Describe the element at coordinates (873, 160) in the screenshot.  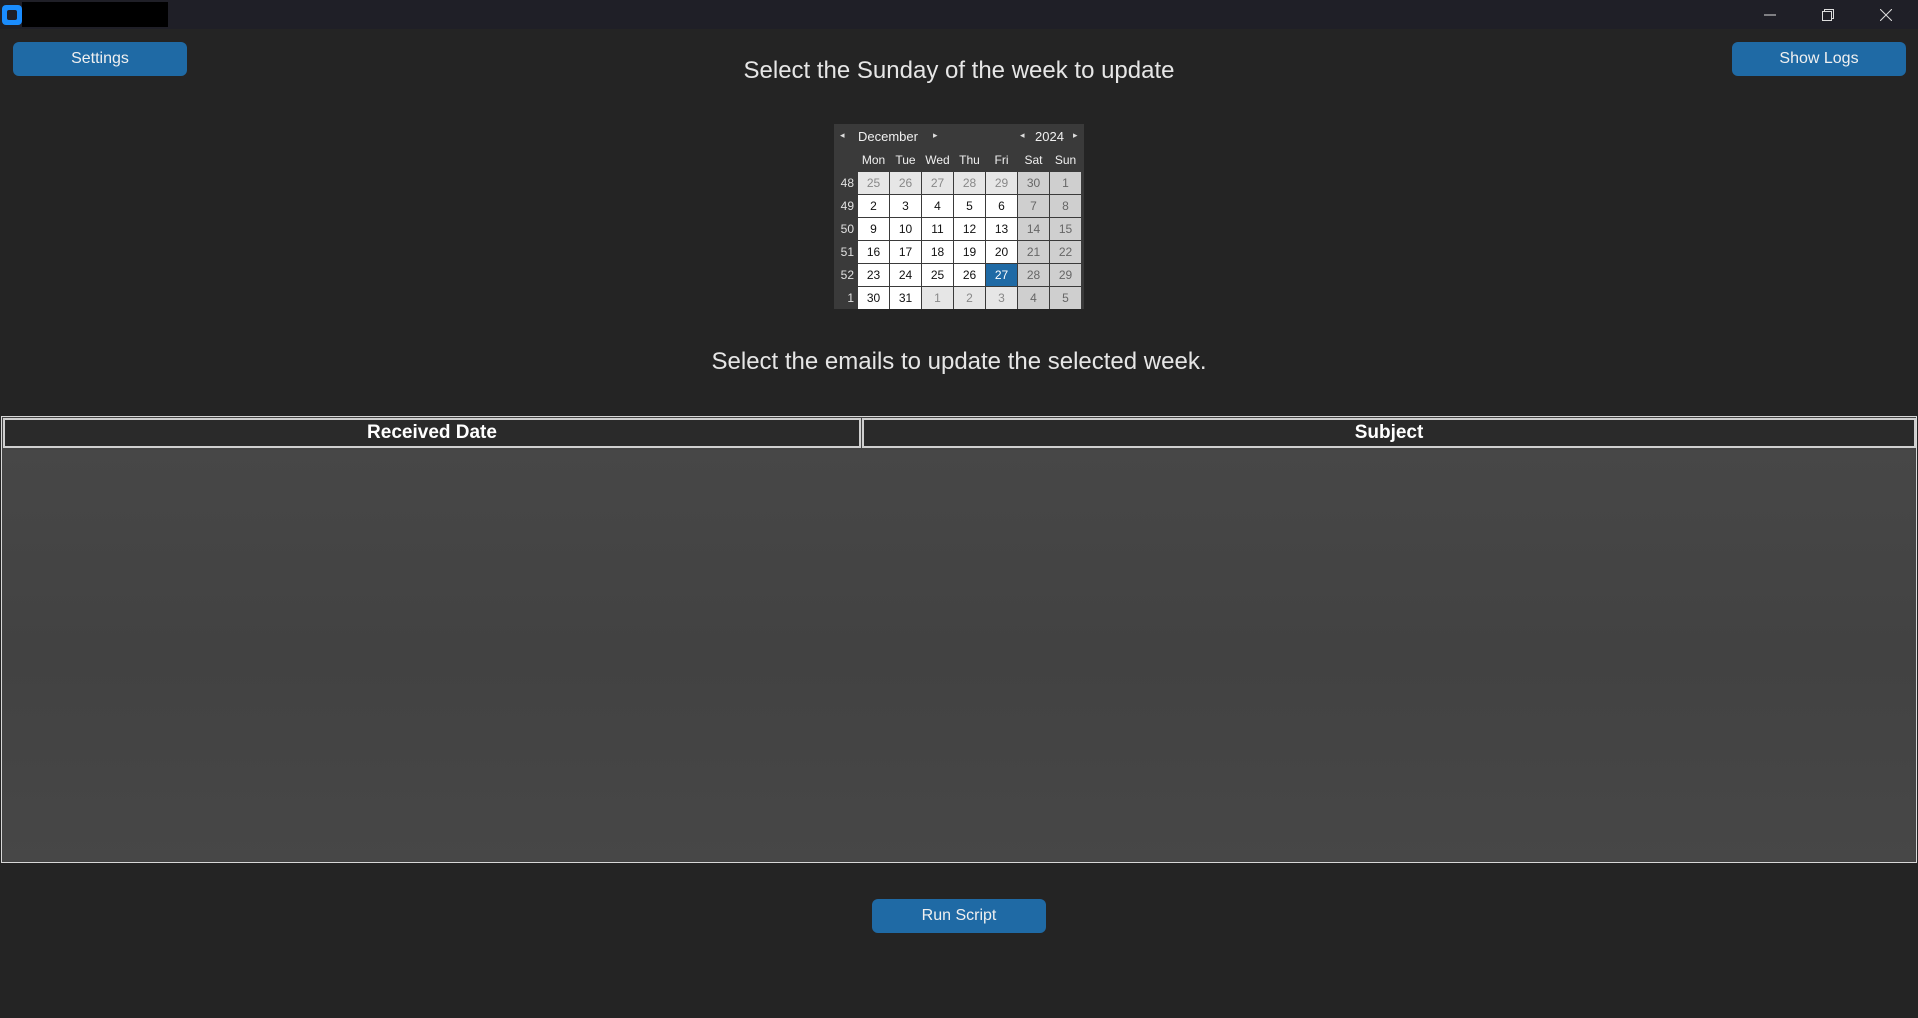
I see `weekday-label: Mon` at that location.